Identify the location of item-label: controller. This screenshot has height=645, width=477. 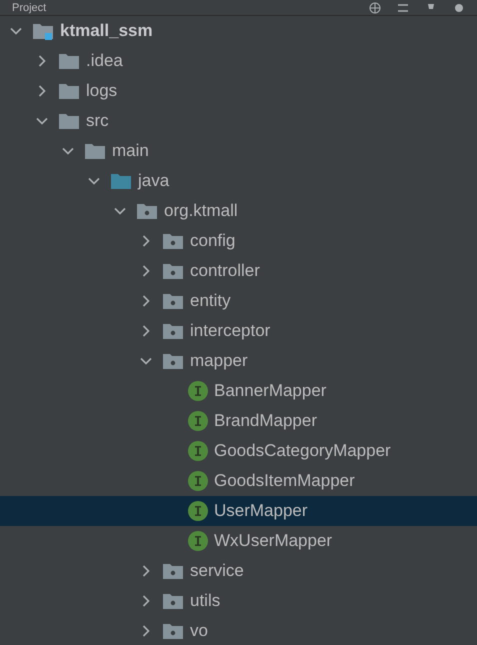
(225, 271).